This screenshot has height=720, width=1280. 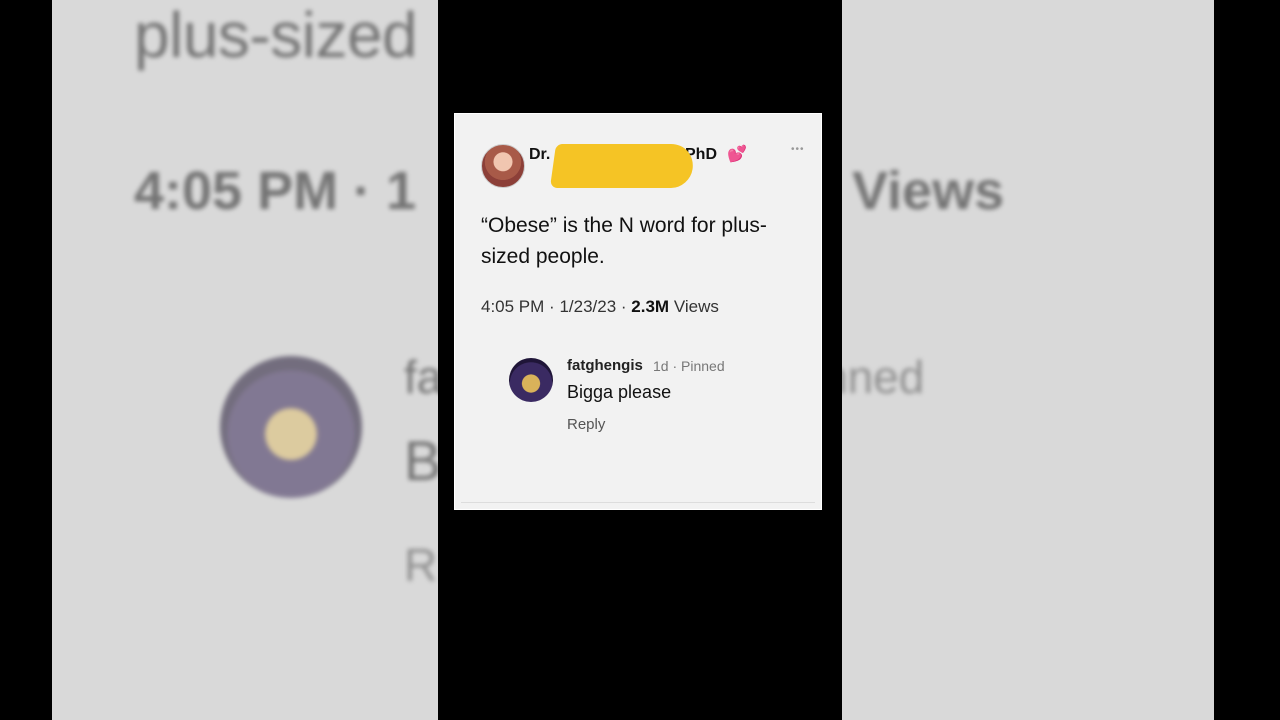 What do you see at coordinates (513, 306) in the screenshot?
I see `tweet-time: 4:05 PM` at bounding box center [513, 306].